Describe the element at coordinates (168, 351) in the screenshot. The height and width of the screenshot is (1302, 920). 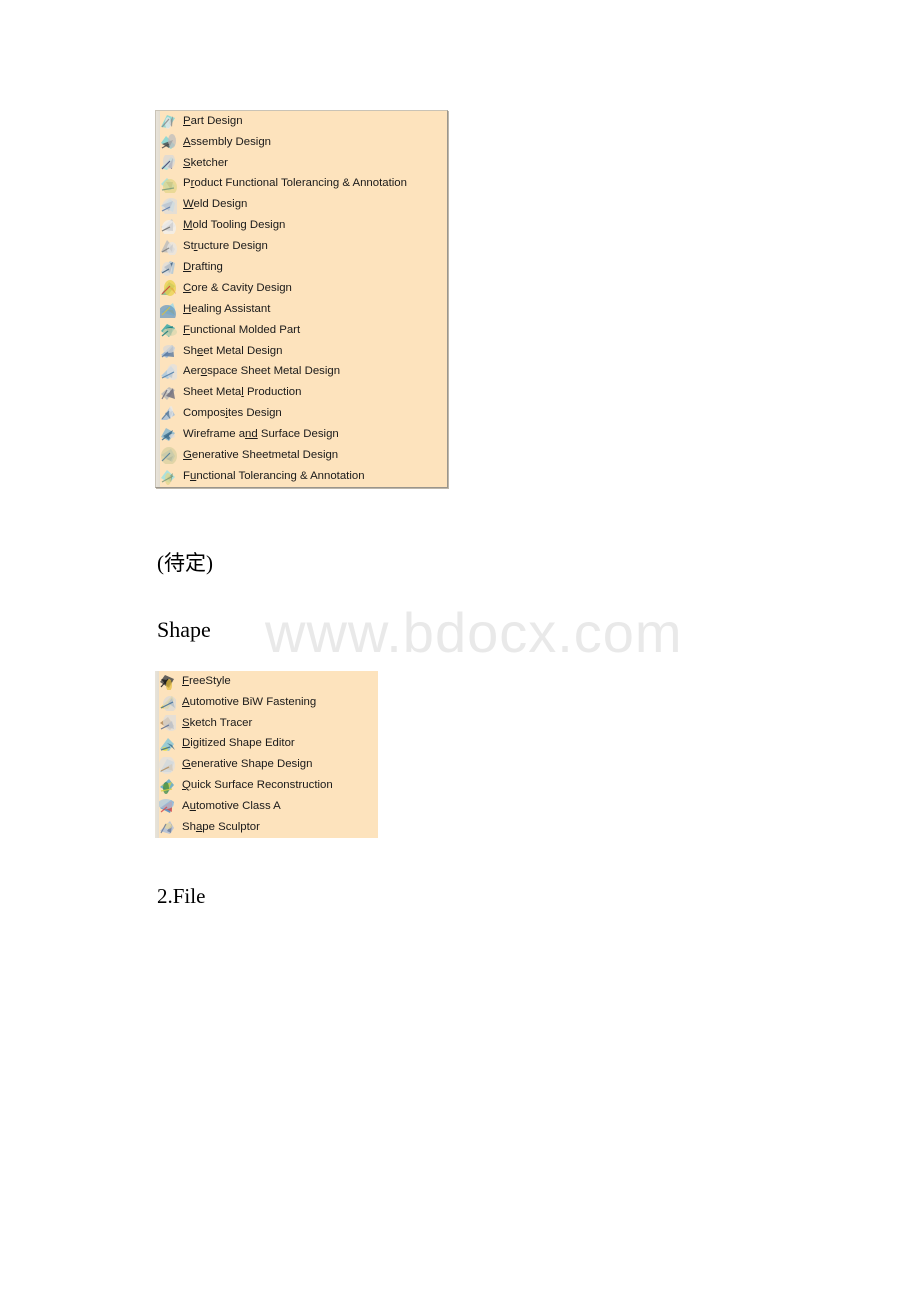
I see `sheet-metal-design-icon` at that location.